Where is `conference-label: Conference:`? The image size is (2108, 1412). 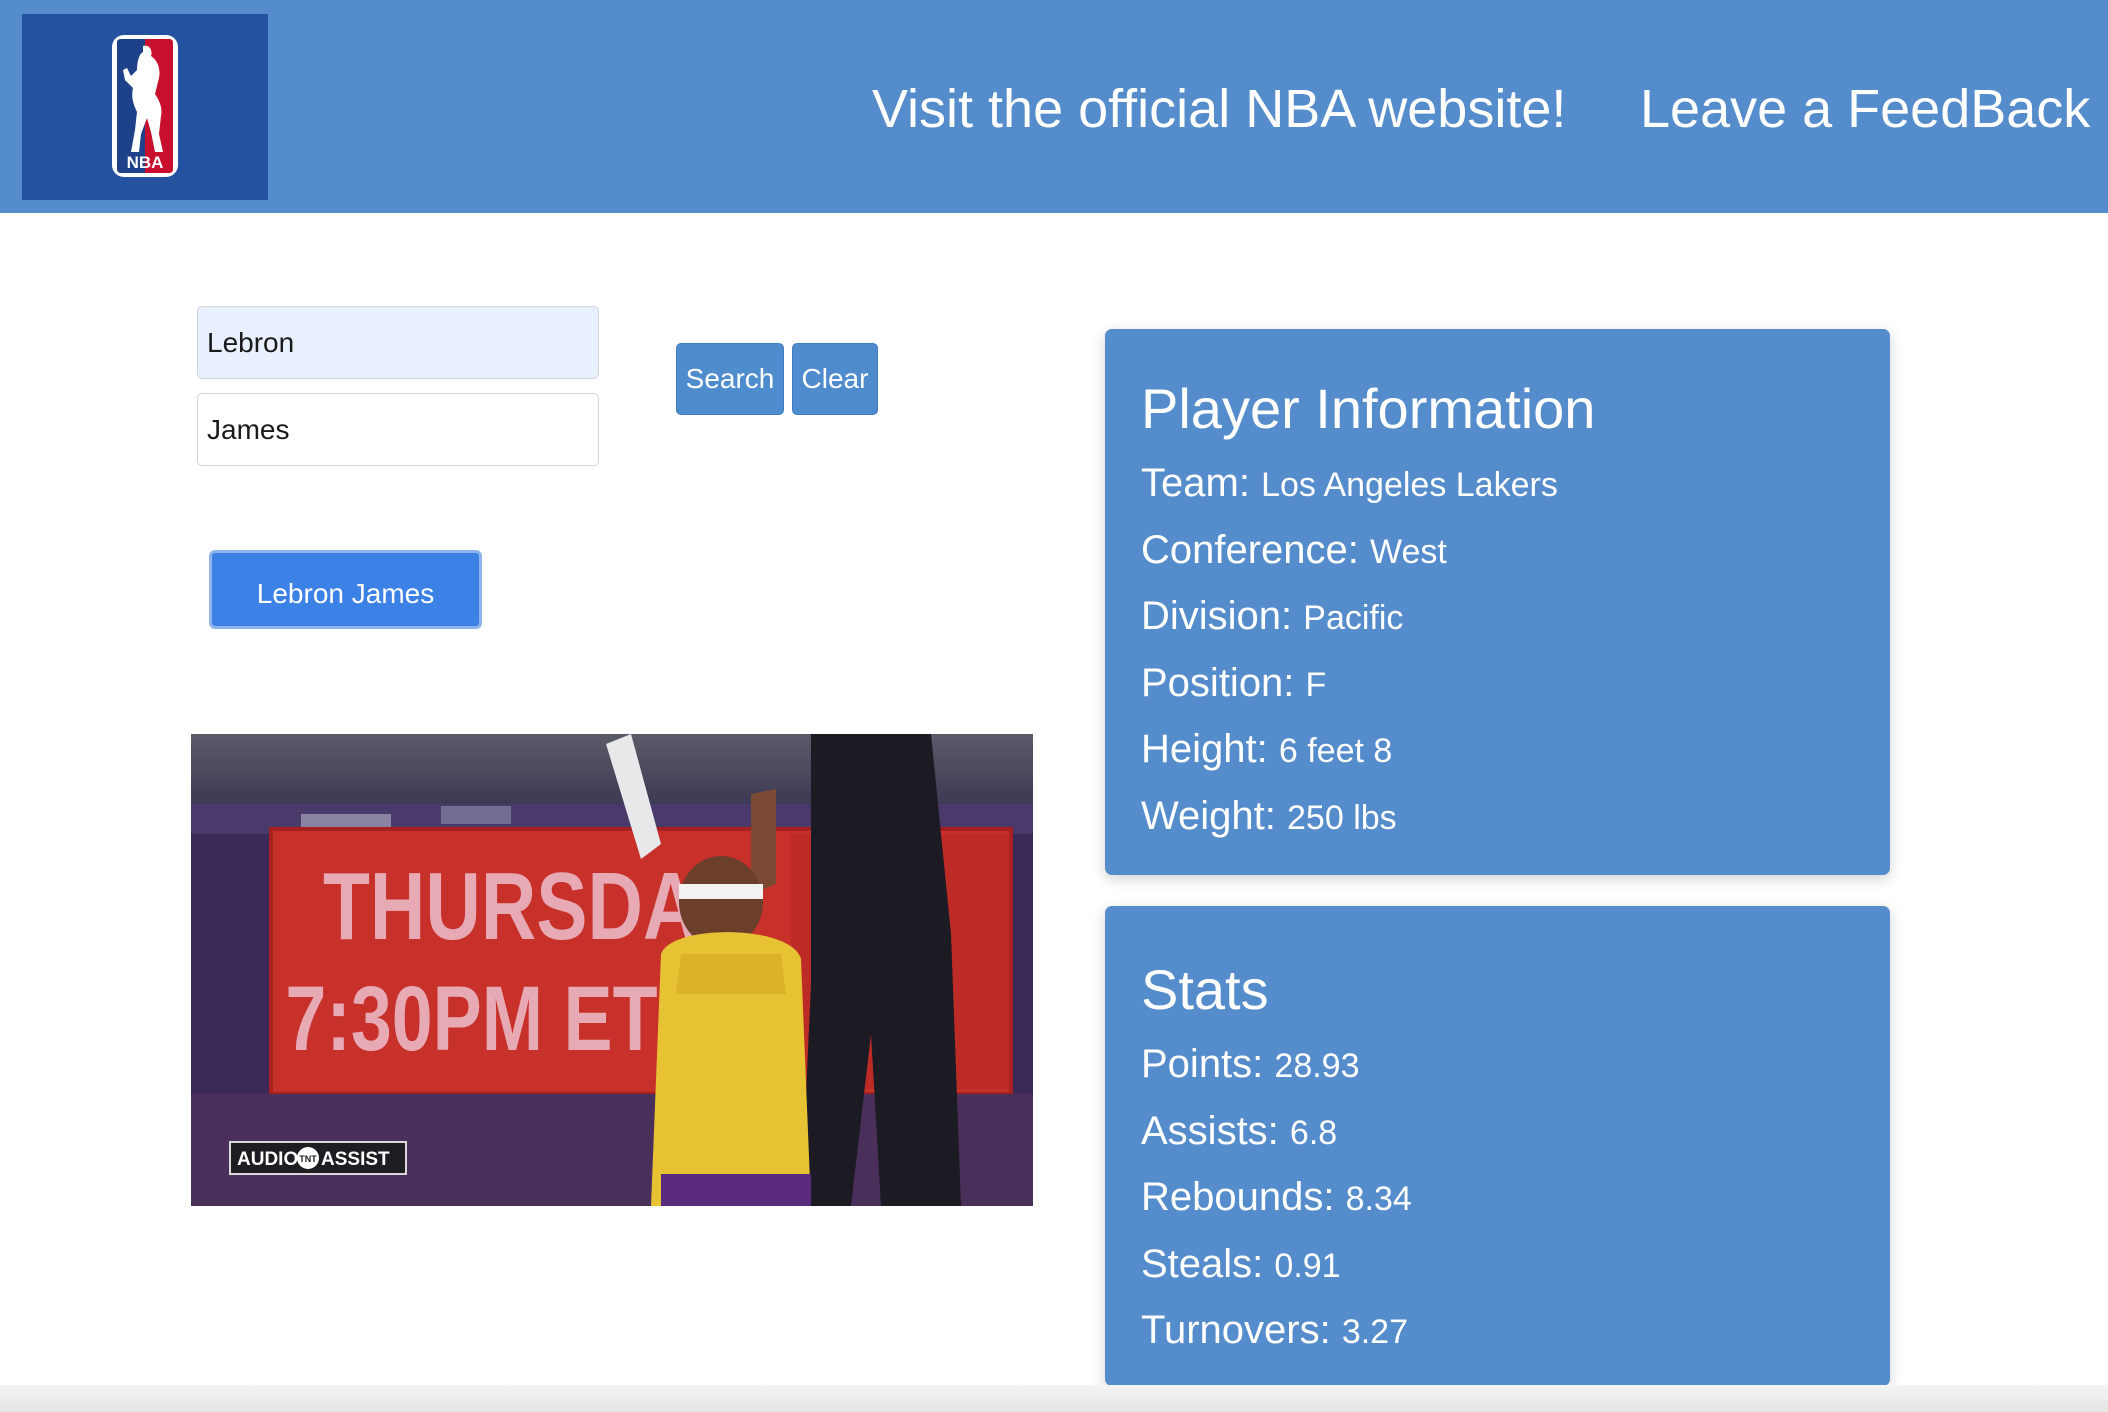
conference-label: Conference: is located at coordinates (1250, 549).